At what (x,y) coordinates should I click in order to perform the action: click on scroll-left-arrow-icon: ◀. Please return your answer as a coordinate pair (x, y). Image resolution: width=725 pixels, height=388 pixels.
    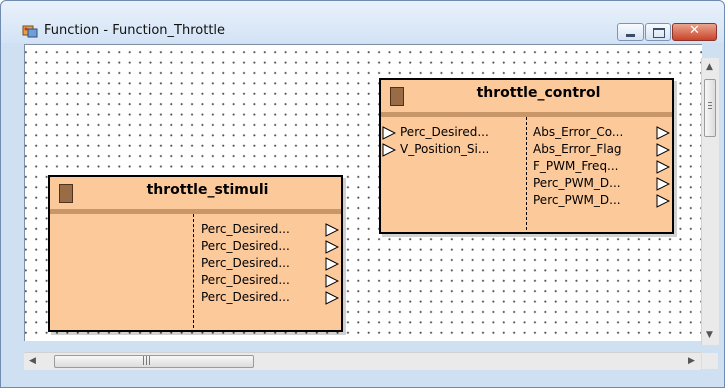
    Looking at the image, I should click on (32, 361).